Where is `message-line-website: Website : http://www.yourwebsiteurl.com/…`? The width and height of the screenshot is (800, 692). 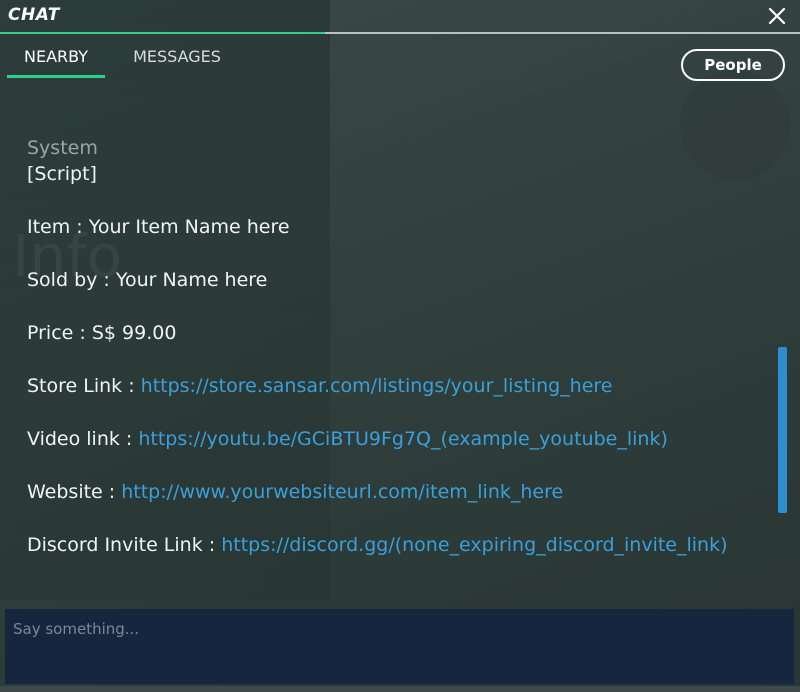 message-line-website: Website : http://www.yourwebsiteurl.com/… is located at coordinates (399, 492).